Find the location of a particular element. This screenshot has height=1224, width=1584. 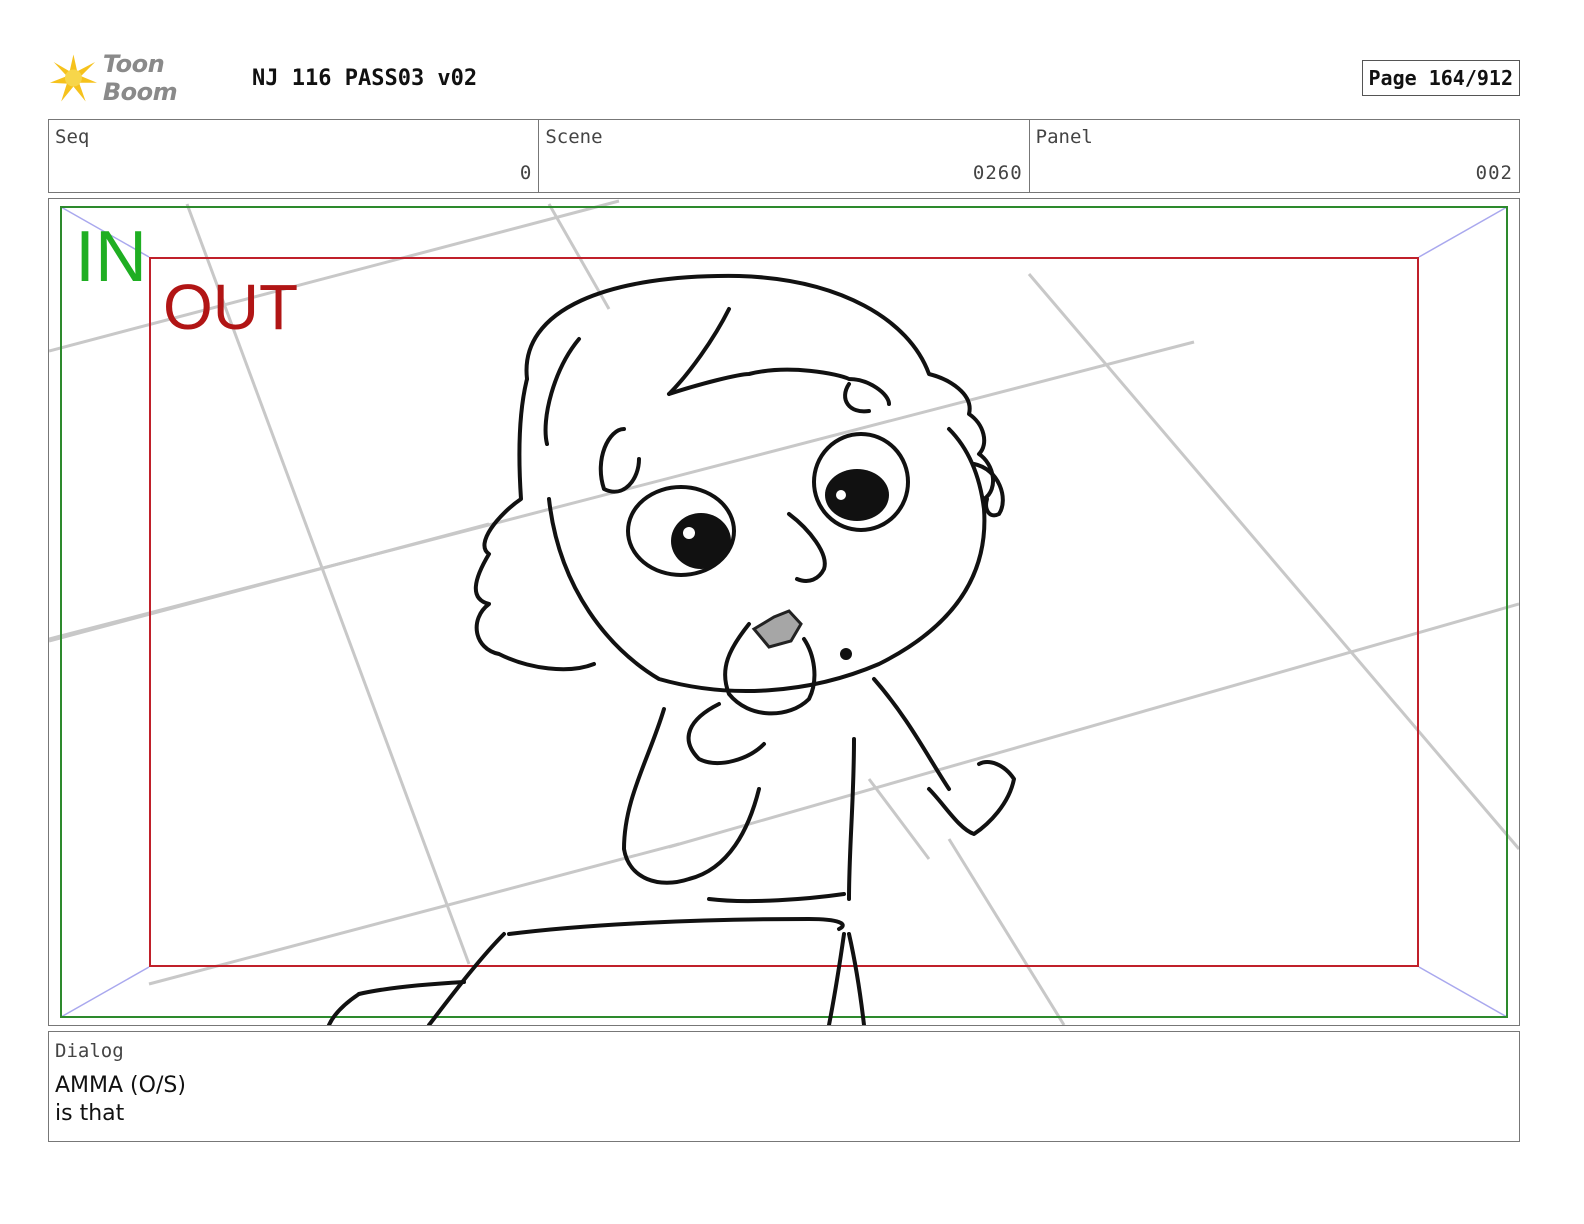

toon-boom-logo: Toon Boom is located at coordinates (143, 78).